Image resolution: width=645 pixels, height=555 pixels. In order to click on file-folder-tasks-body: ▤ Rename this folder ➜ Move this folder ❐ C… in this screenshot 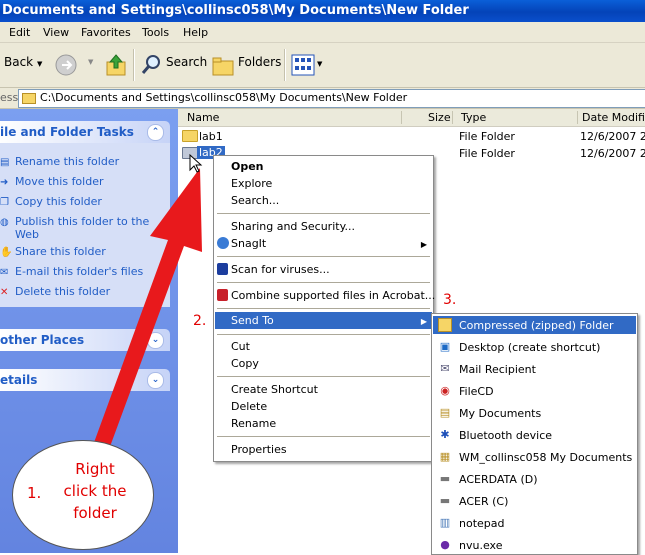, I will do `click(85, 225)`.